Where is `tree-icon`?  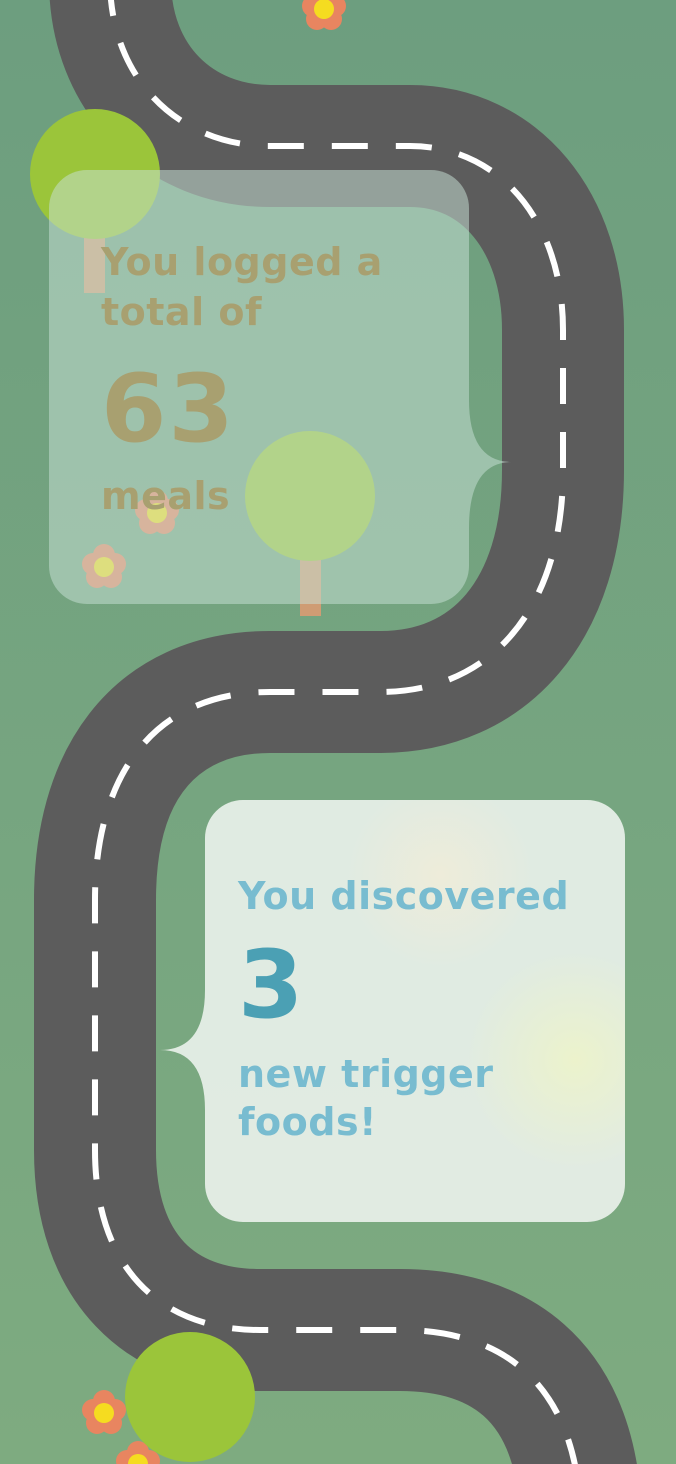
tree-icon is located at coordinates (190, 1397).